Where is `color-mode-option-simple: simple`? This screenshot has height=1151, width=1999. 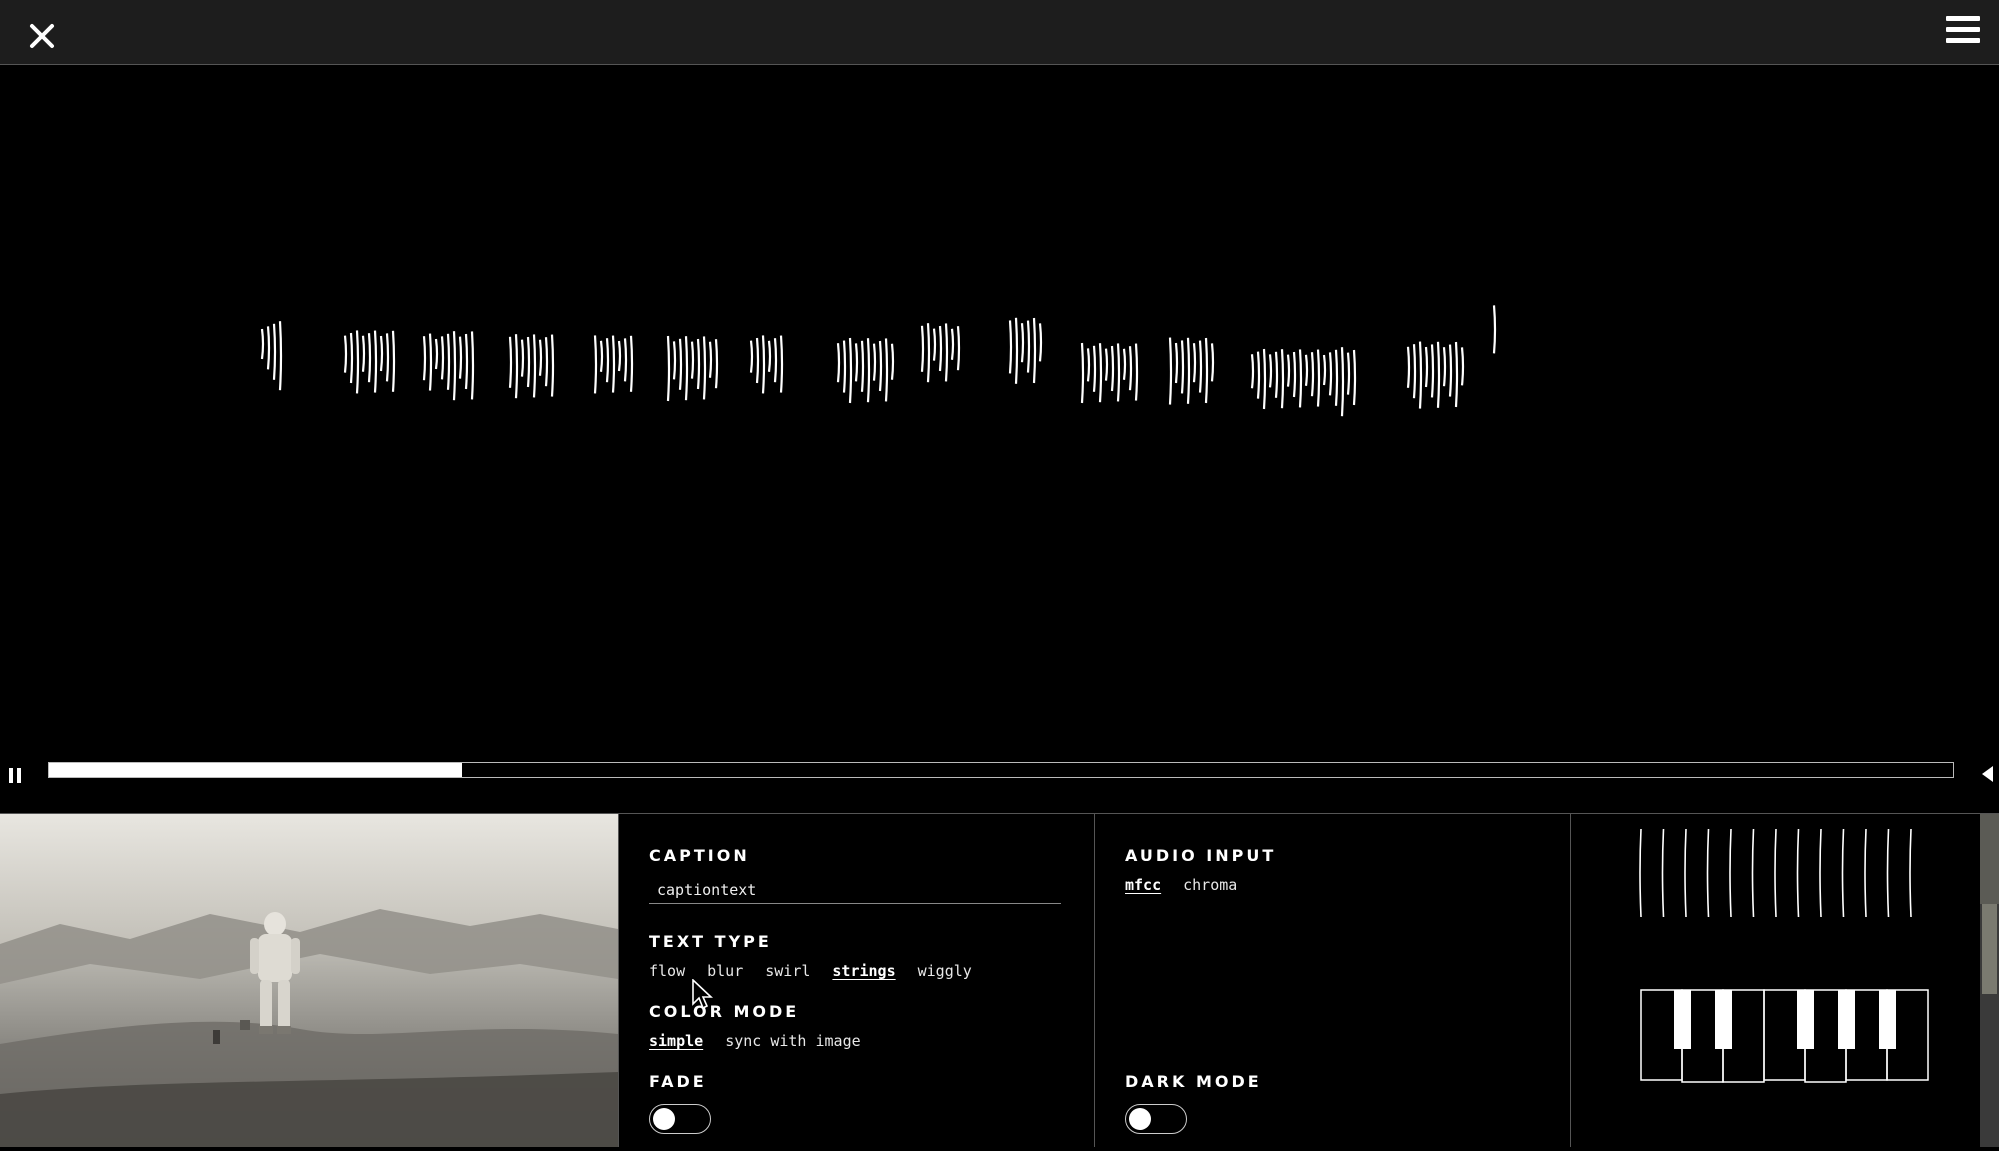
color-mode-option-simple: simple is located at coordinates (676, 1041).